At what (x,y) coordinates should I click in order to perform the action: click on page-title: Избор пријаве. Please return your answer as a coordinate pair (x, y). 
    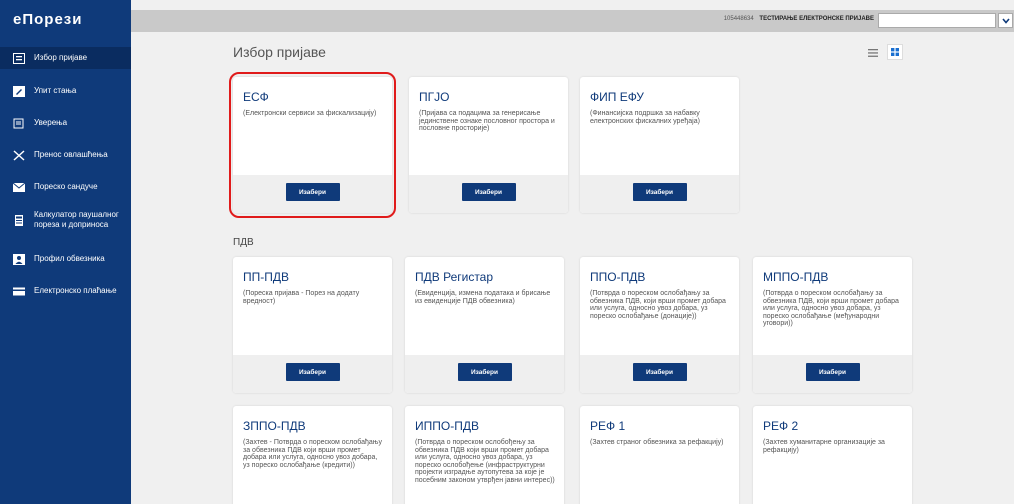
    Looking at the image, I should click on (279, 52).